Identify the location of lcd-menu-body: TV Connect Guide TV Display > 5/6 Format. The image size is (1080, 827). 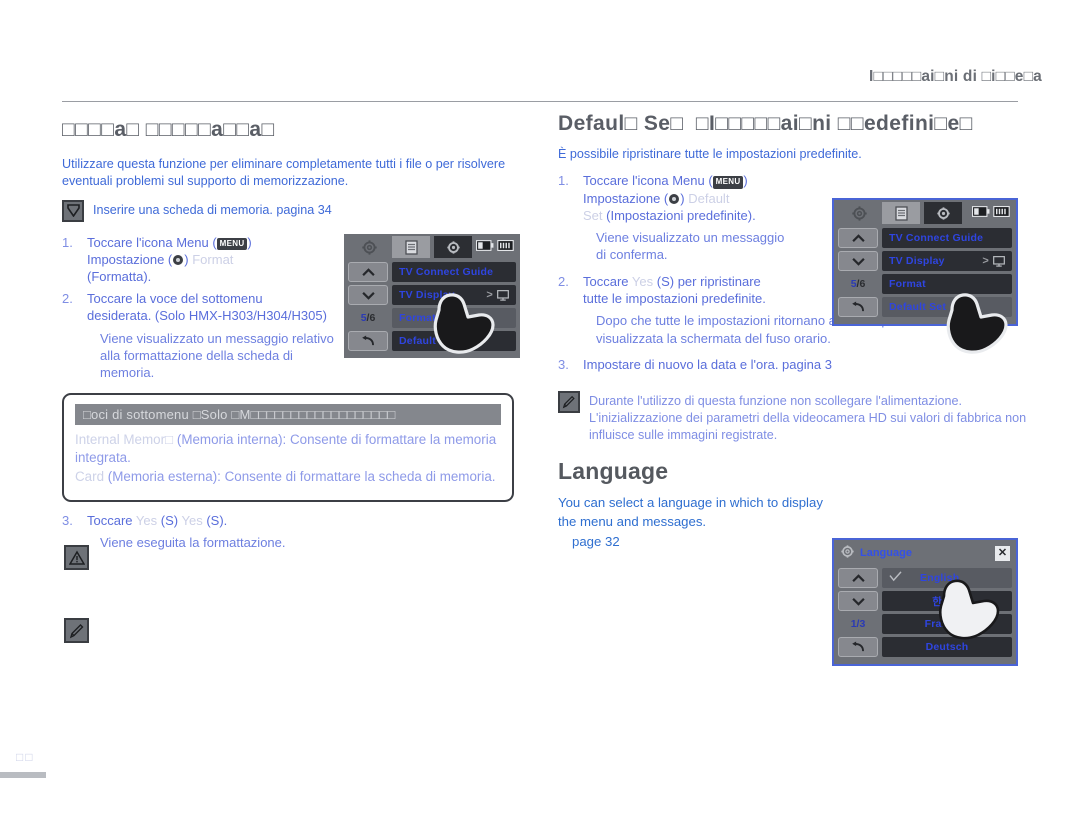
(925, 275).